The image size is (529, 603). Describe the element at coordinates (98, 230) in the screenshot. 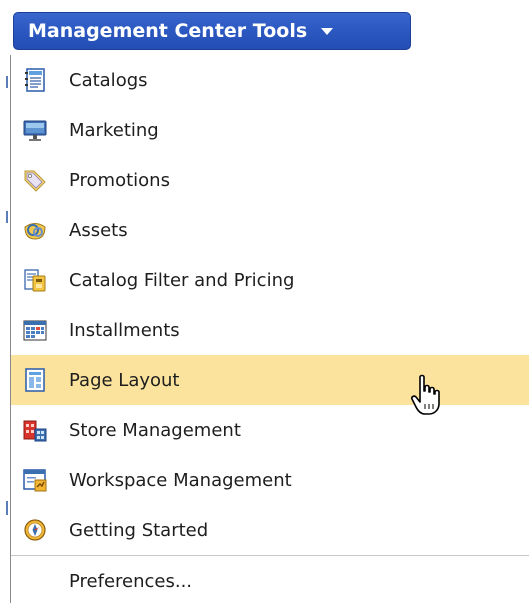

I see `menu-item-label: Assets` at that location.